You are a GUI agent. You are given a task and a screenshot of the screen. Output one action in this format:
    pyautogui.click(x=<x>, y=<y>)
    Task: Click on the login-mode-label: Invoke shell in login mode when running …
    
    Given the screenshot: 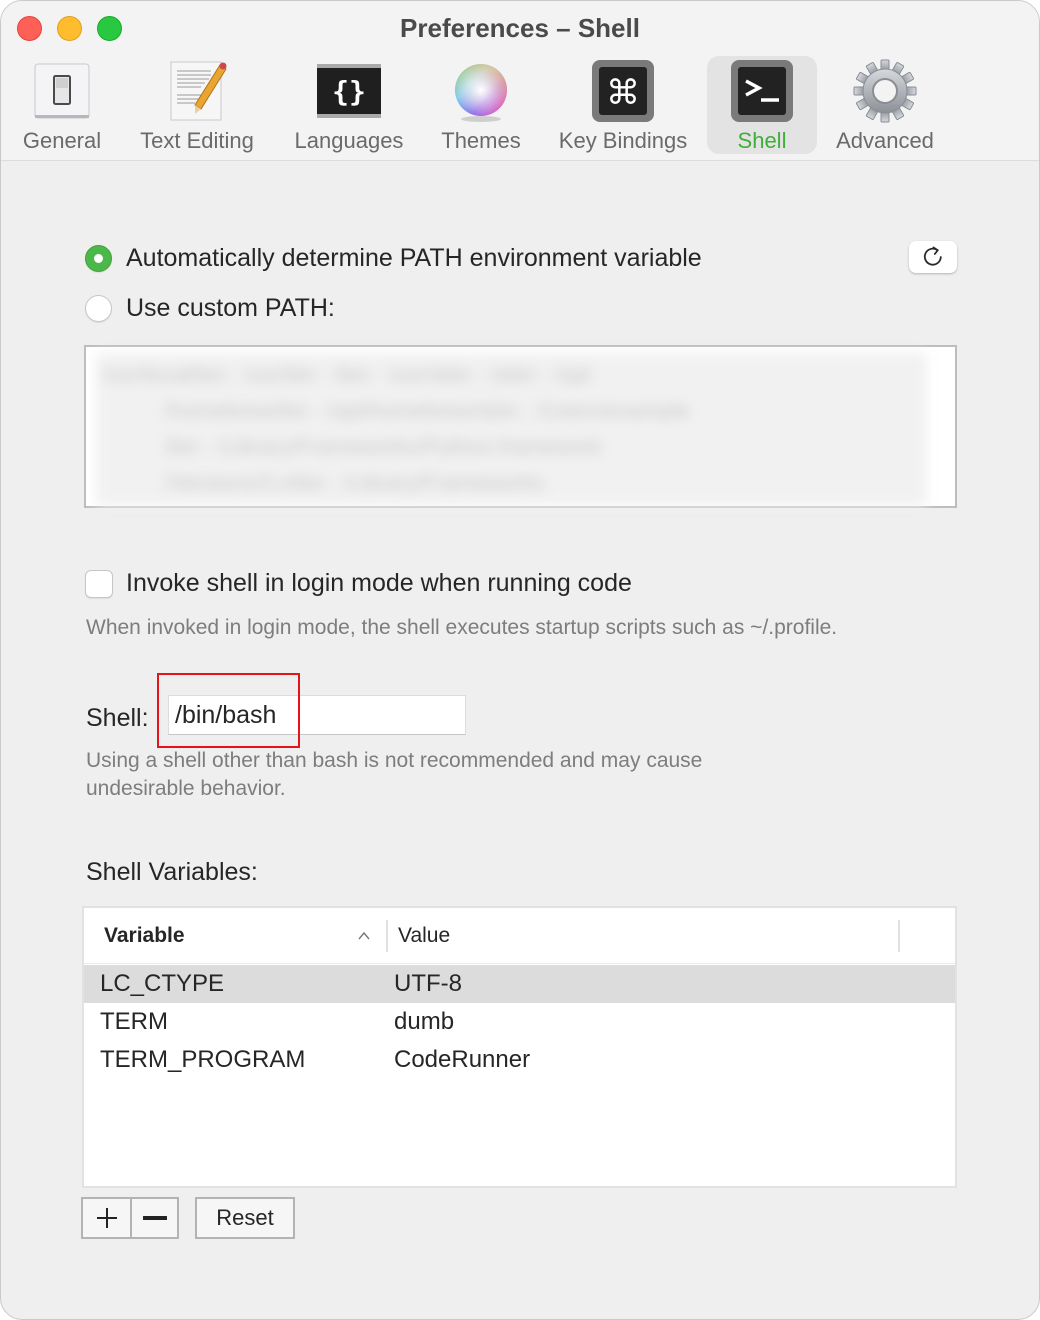 What is the action you would take?
    pyautogui.click(x=379, y=583)
    